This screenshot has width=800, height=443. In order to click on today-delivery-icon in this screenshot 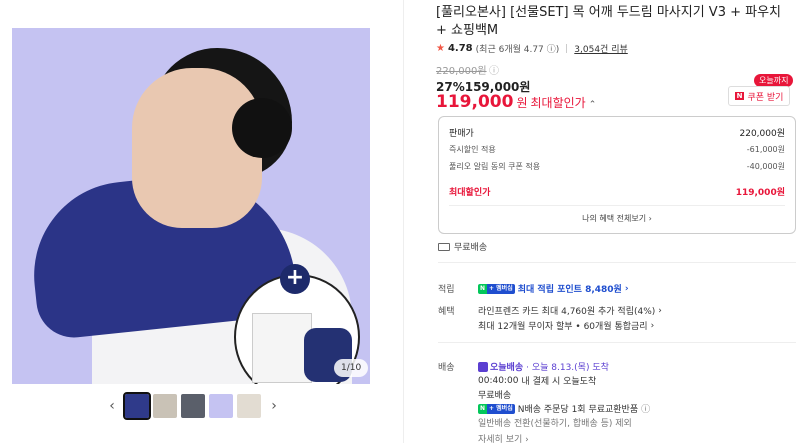, I will do `click(483, 366)`.